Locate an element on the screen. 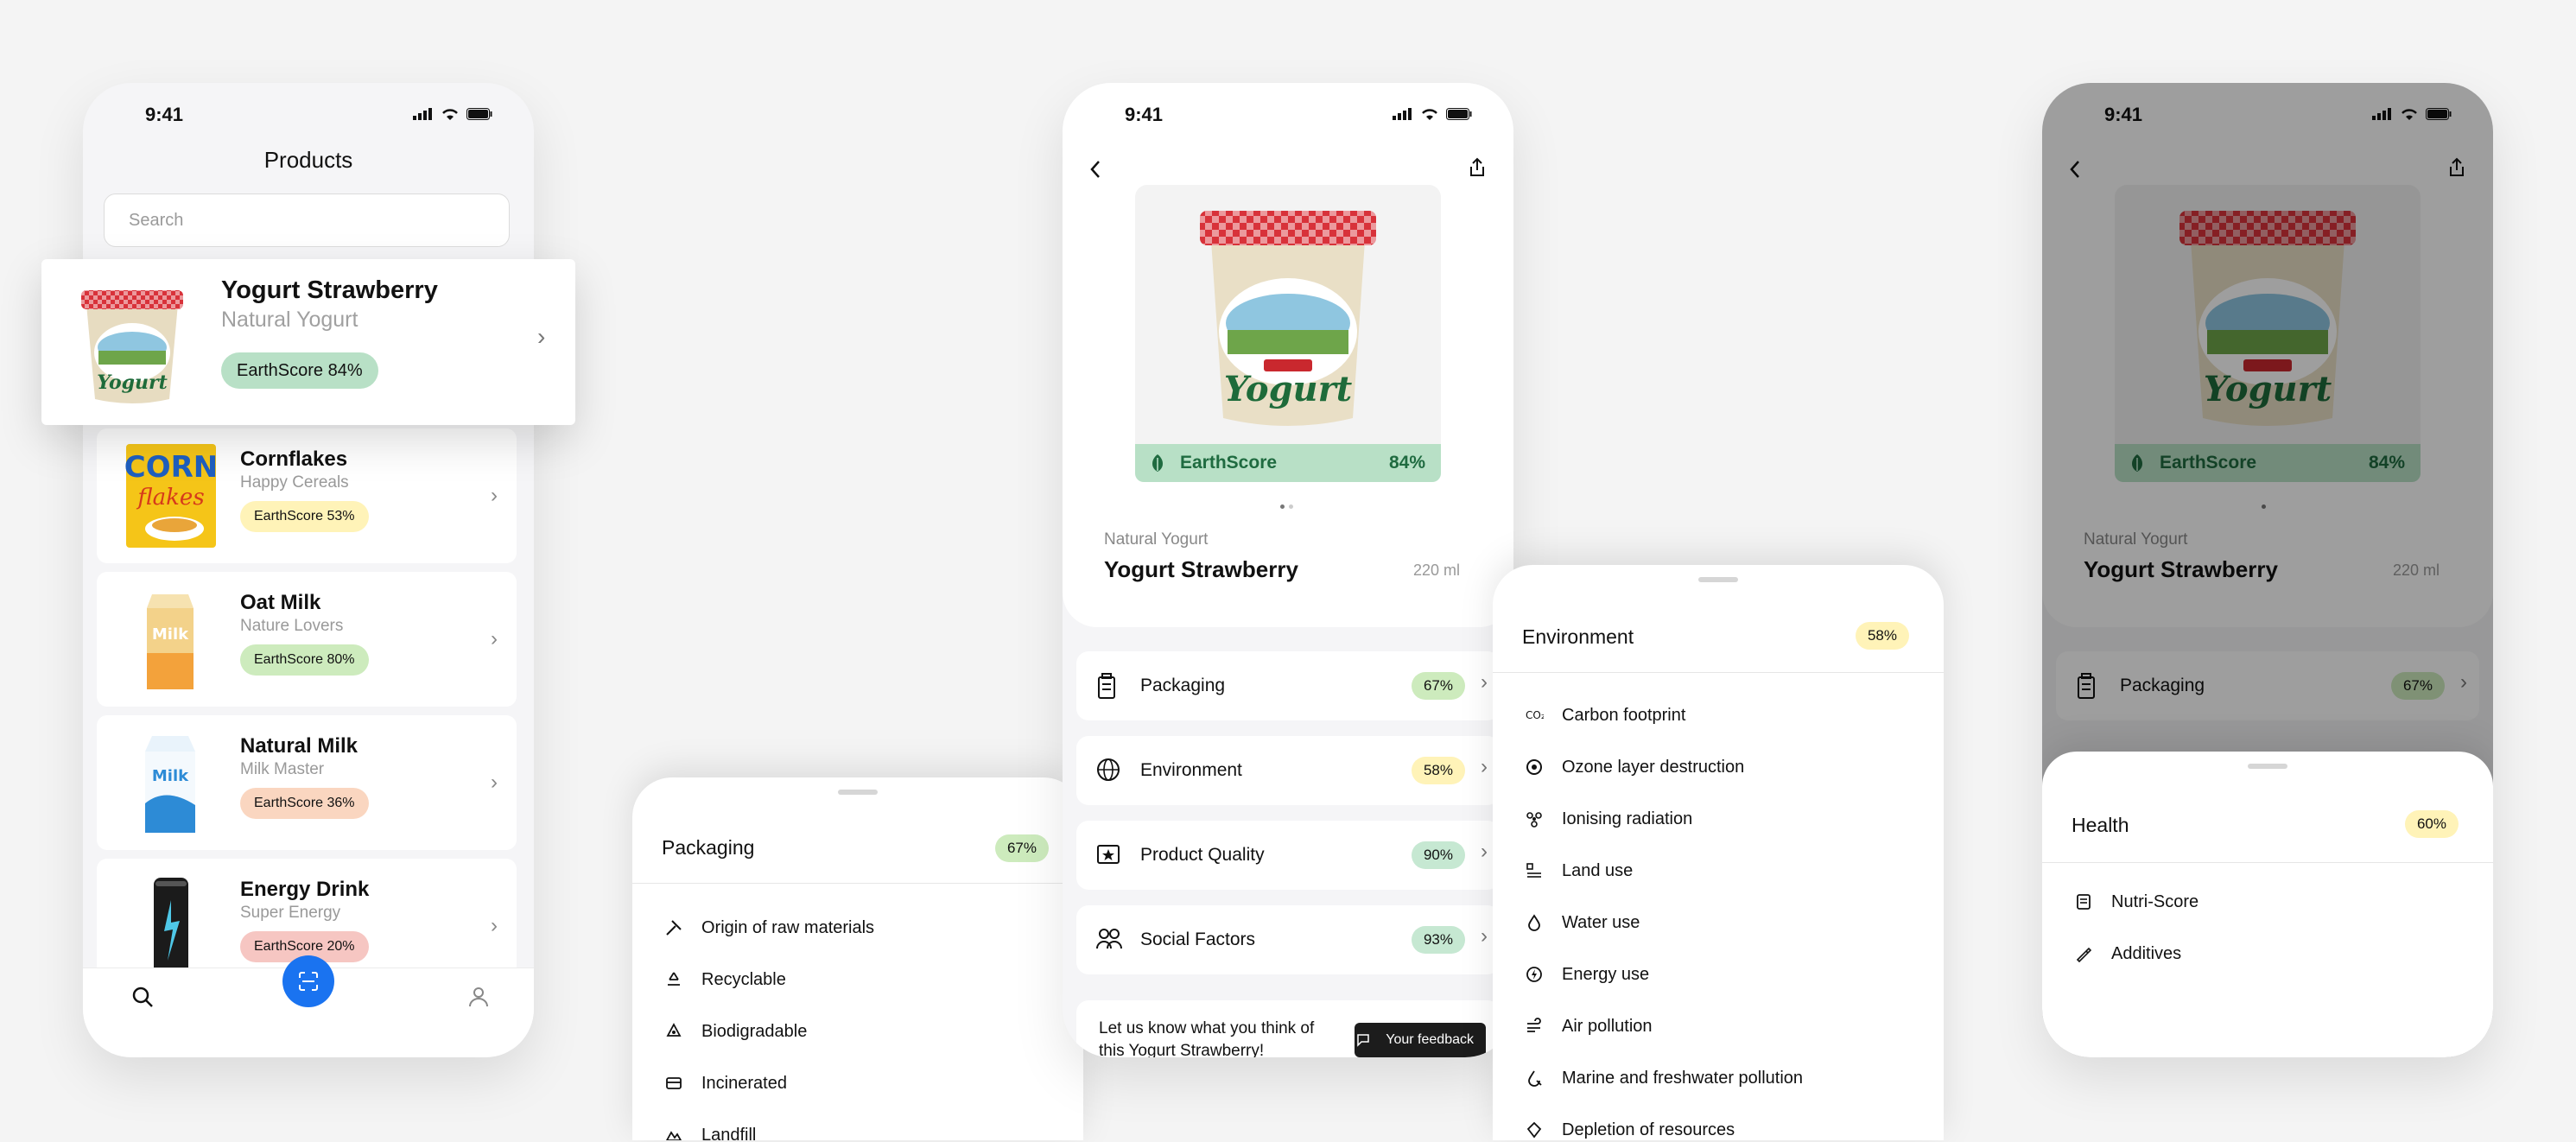 The width and height of the screenshot is (2576, 1142). wifi-icon is located at coordinates (1429, 114).